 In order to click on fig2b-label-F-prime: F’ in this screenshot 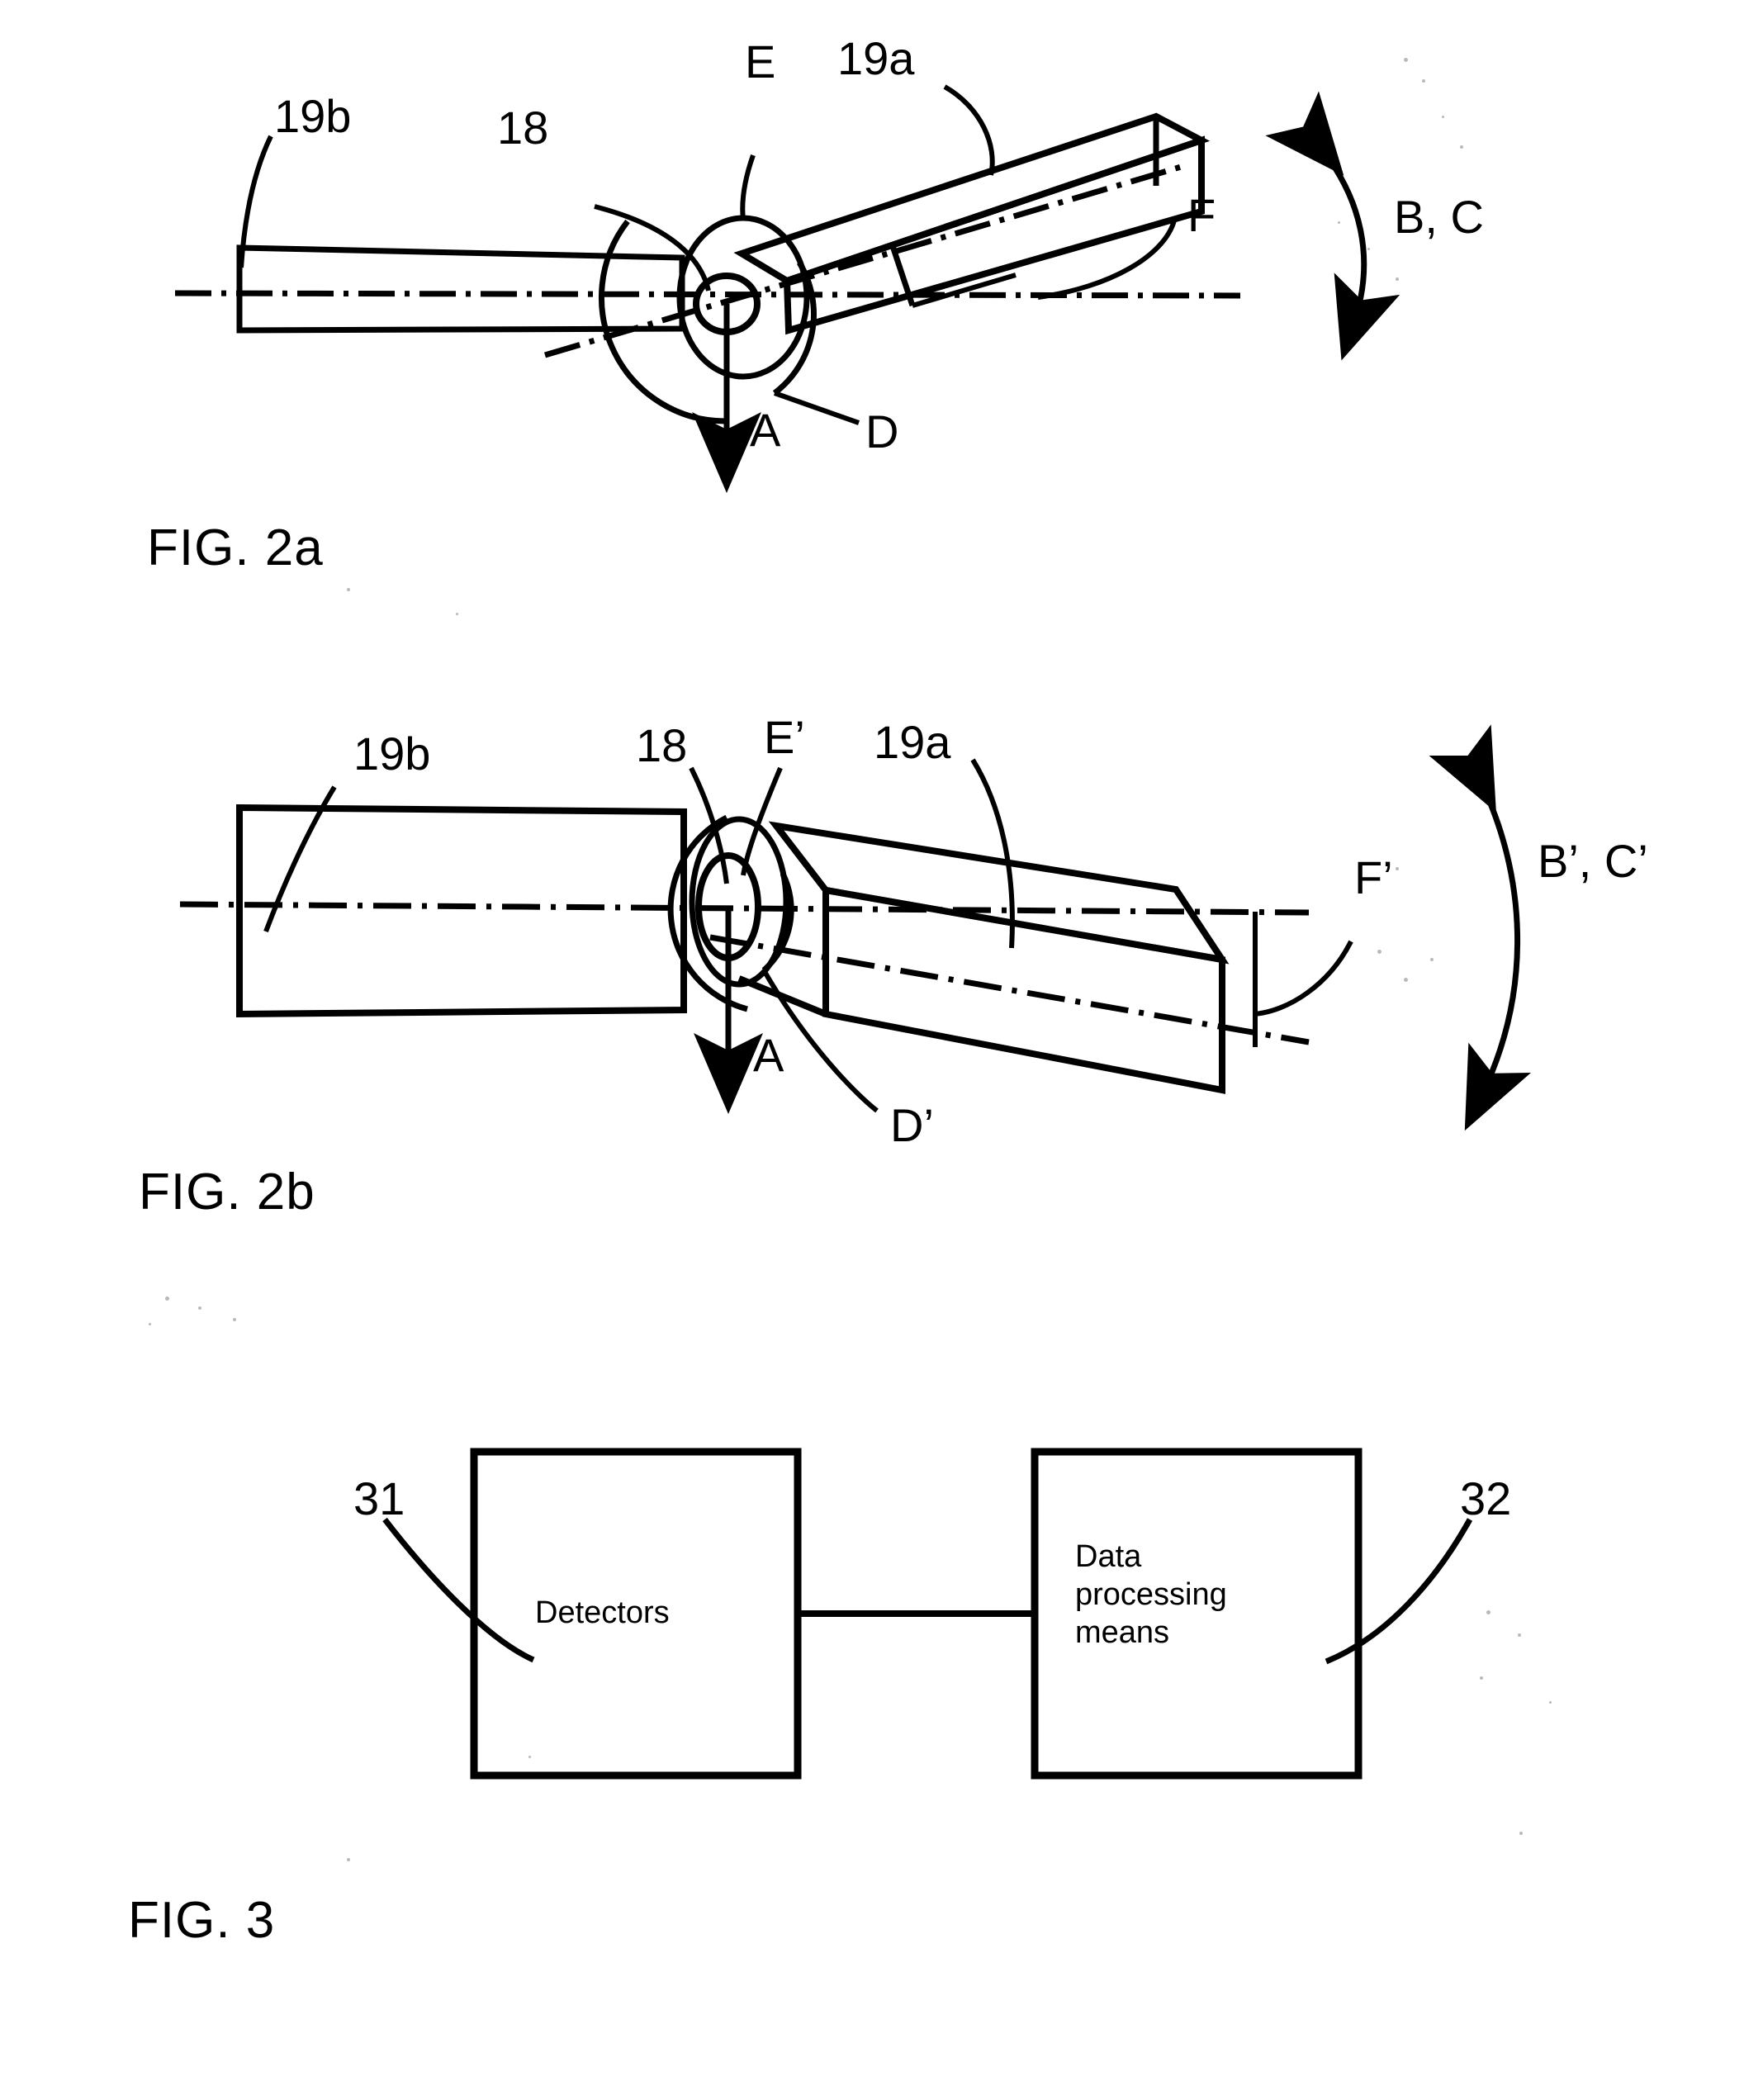, I will do `click(1373, 877)`.